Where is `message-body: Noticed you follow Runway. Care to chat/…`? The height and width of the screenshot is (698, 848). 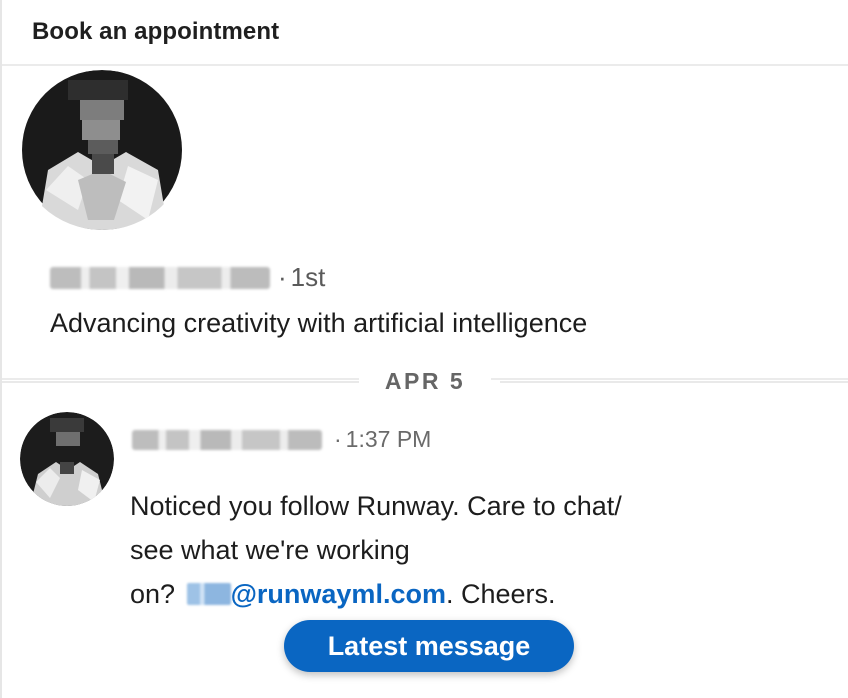
message-body: Noticed you follow Runway. Care to chat/… is located at coordinates (440, 550).